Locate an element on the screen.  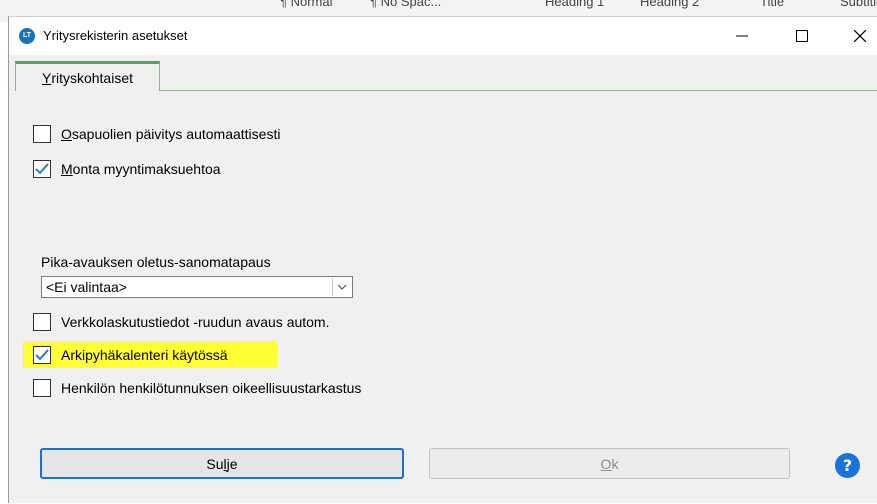
option-label: sapuolien päivitys automaattisesti is located at coordinates (176, 134).